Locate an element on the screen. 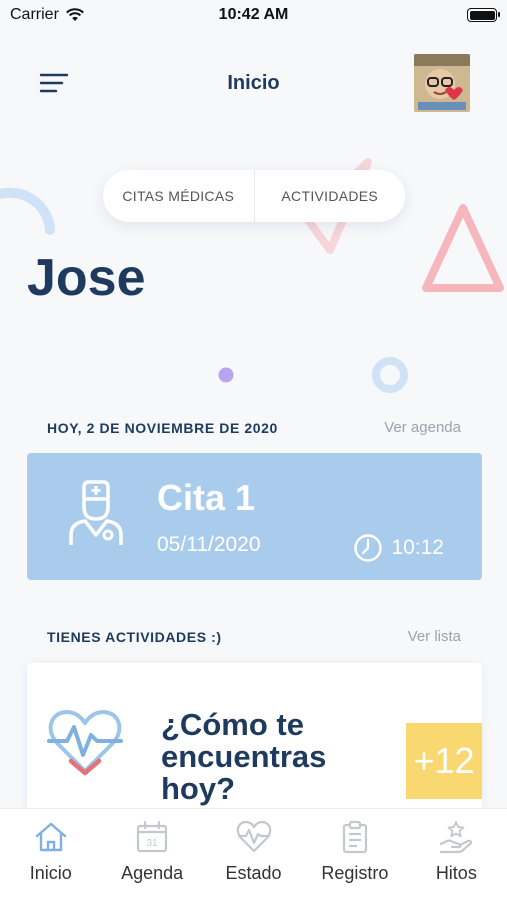 Image resolution: width=507 pixels, height=900 pixels. activities-header: TIENES ACTIVIDADES :) Ver lista is located at coordinates (254, 636).